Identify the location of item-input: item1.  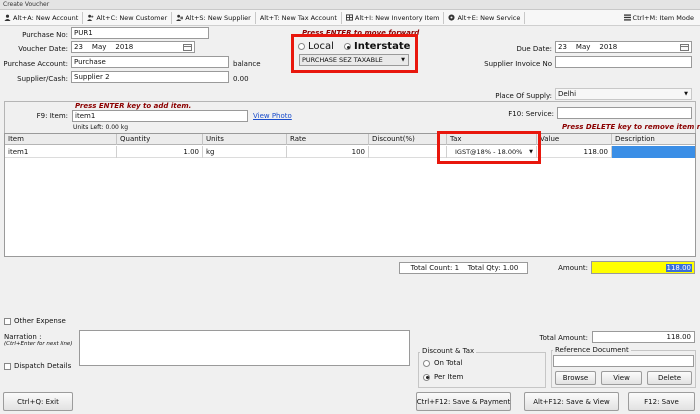
(160, 116).